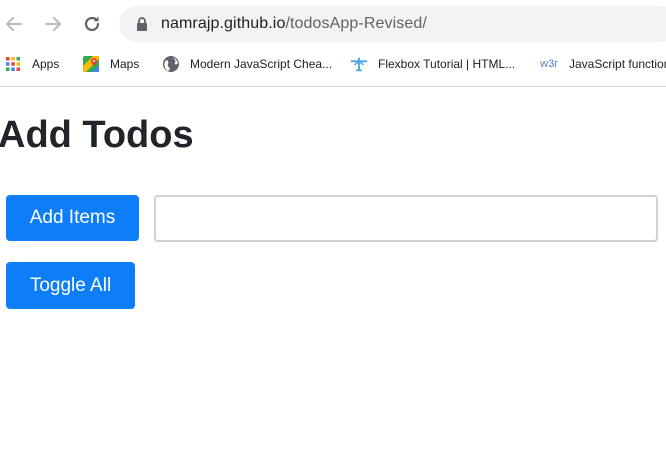  Describe the element at coordinates (13, 64) in the screenshot. I see `apps-grid-icon` at that location.